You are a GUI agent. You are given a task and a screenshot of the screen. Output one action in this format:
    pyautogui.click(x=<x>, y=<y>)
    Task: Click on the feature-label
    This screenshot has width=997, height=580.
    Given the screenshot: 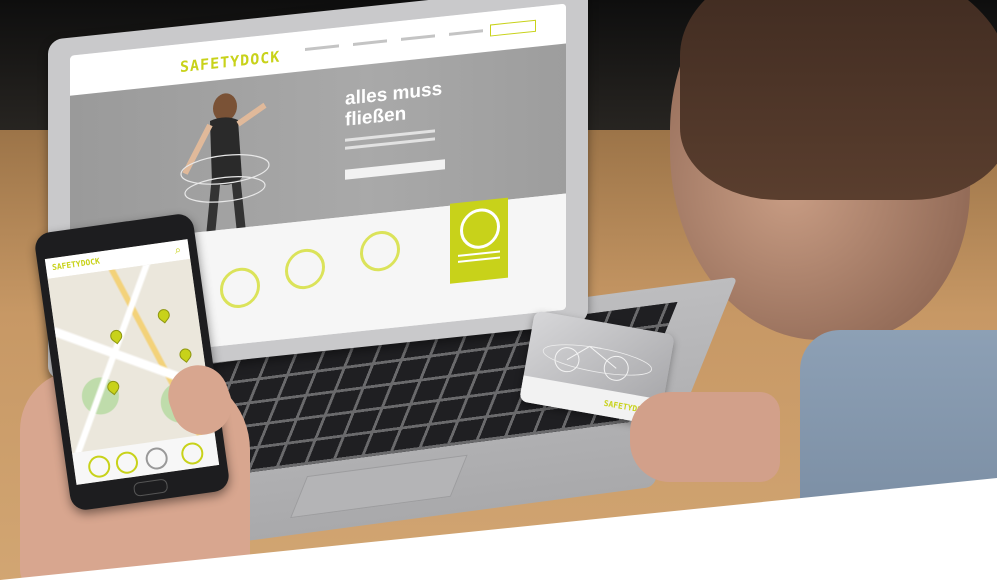 What is the action you would take?
    pyautogui.click(x=479, y=258)
    